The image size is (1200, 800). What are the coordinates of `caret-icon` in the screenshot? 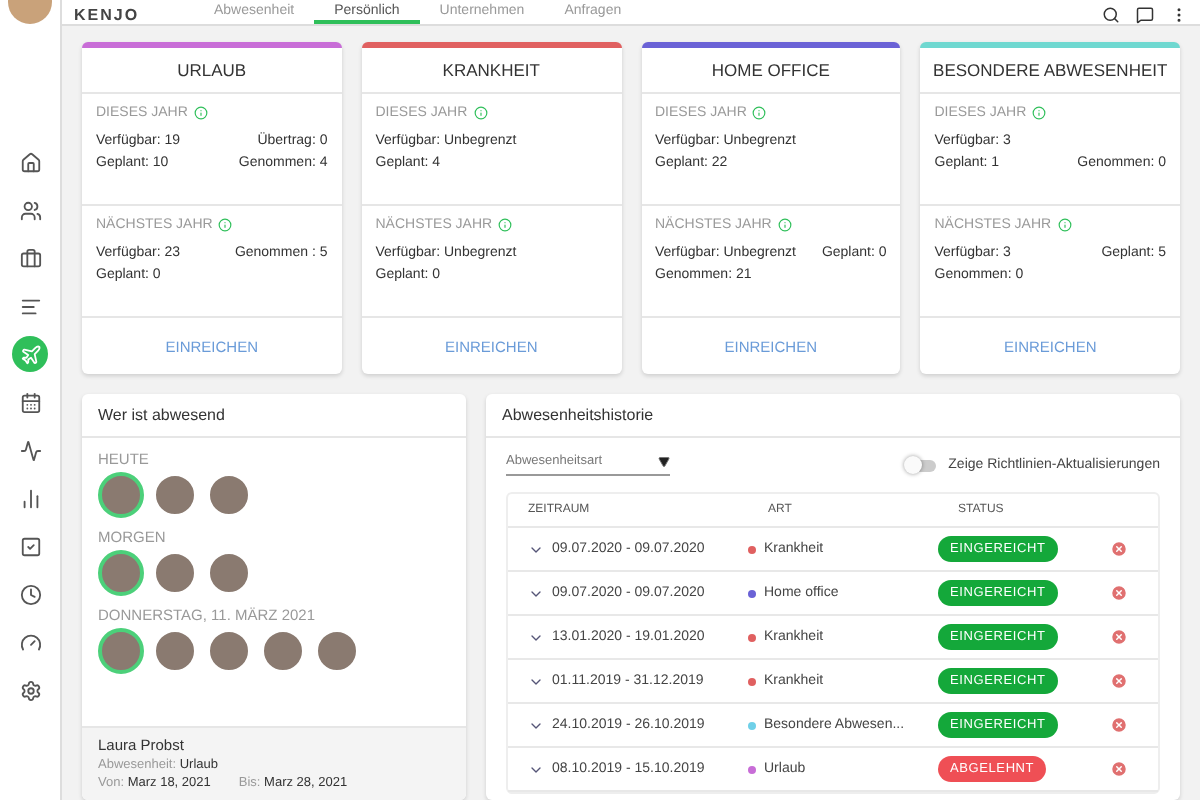 It's located at (664, 461).